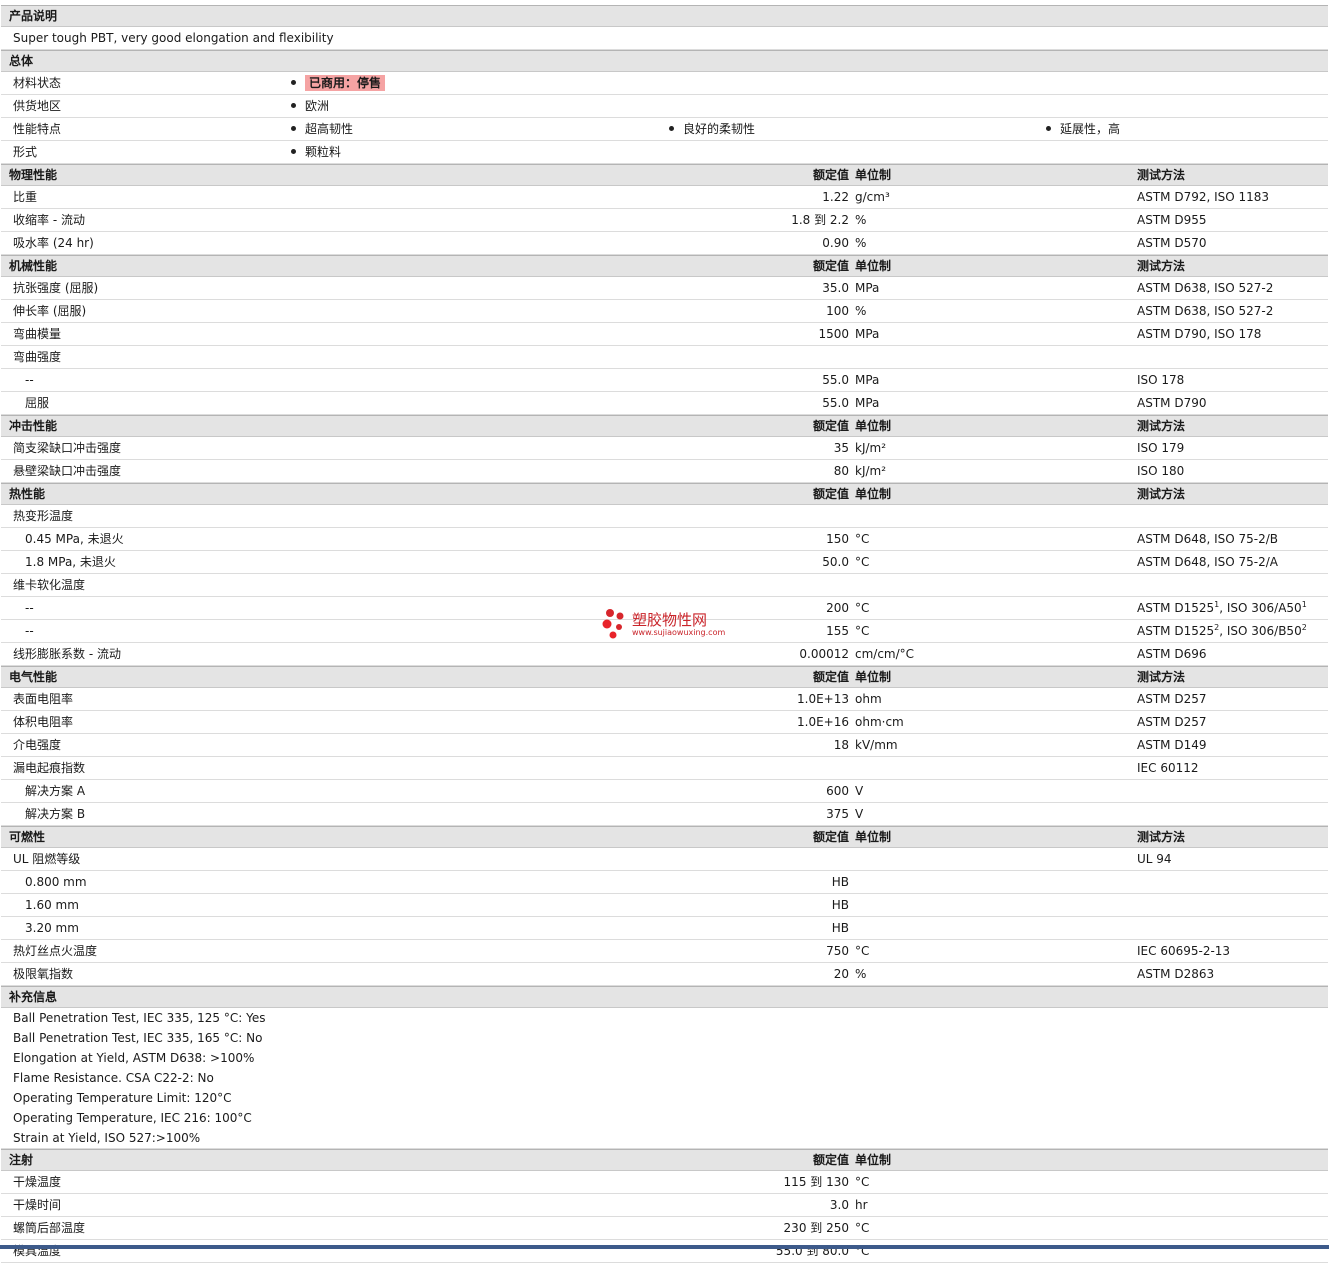  I want to click on row-label: 解决方案 A, so click(55, 791).